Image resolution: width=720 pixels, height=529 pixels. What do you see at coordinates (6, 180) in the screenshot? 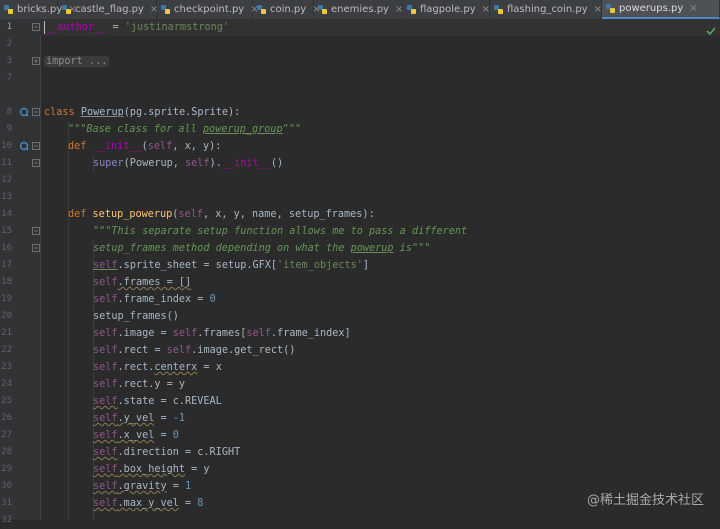
I see `line-number: 12` at bounding box center [6, 180].